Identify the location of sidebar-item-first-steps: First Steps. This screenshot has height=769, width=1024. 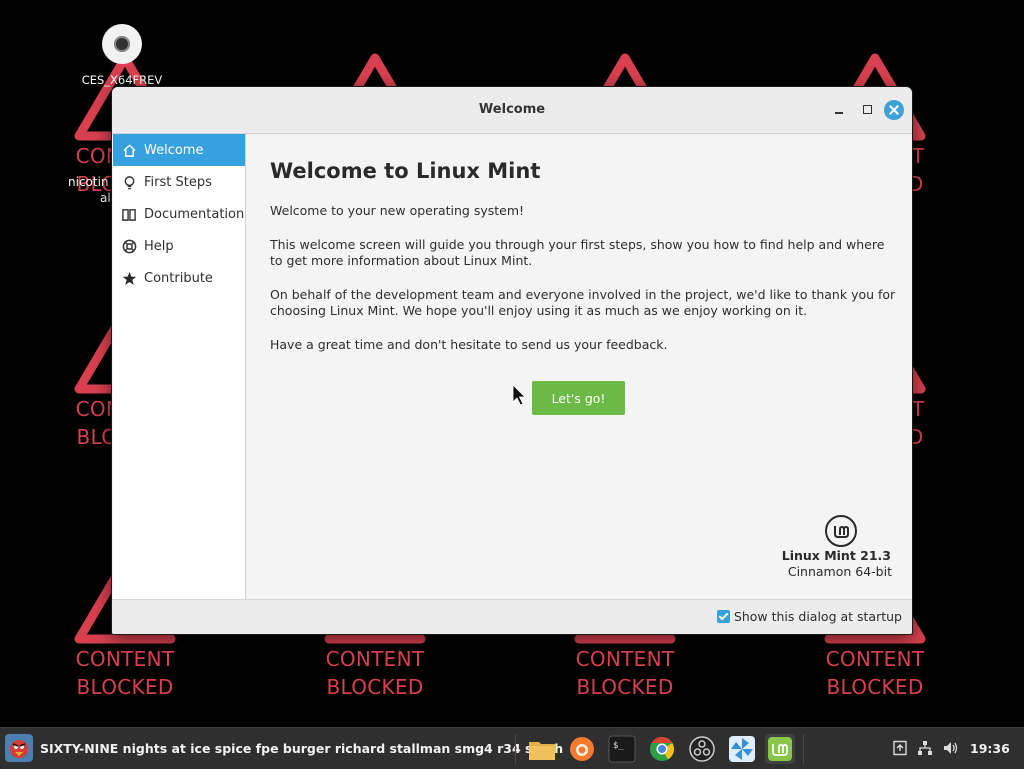
(179, 182).